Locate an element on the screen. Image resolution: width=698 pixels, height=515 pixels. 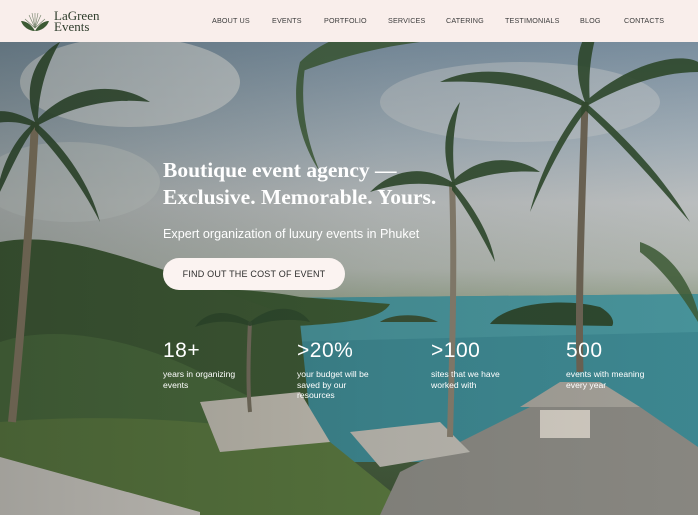
nav-contacts: CONTACTS is located at coordinates (644, 20).